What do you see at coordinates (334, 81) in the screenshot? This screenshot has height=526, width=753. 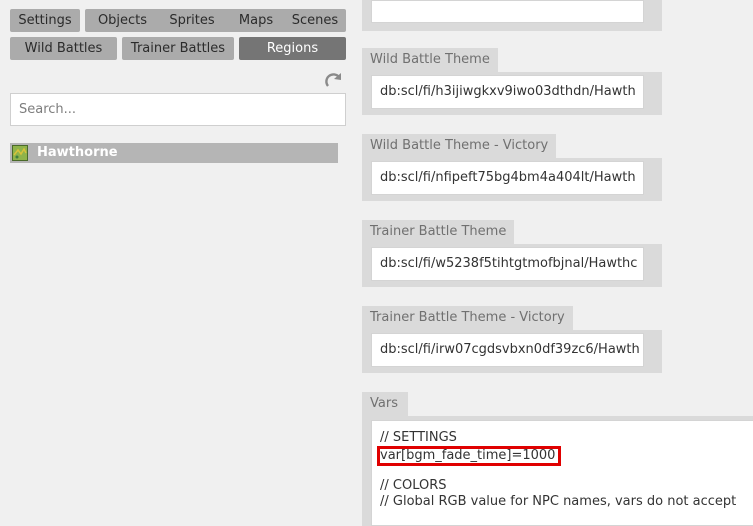 I see `refresh-icon` at bounding box center [334, 81].